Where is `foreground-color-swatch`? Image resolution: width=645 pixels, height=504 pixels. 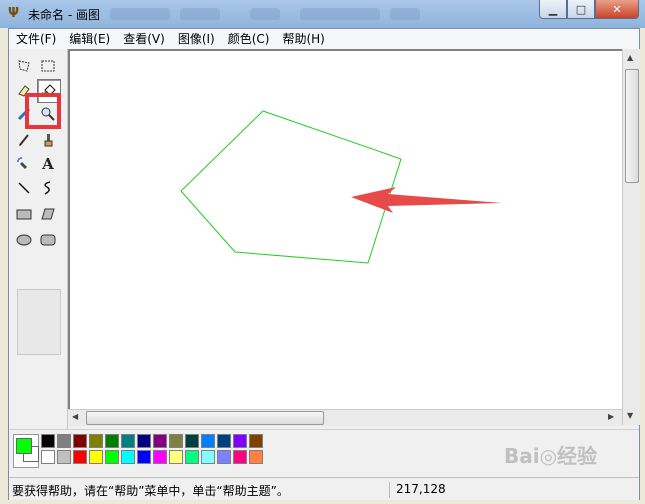
foreground-color-swatch is located at coordinates (24, 446).